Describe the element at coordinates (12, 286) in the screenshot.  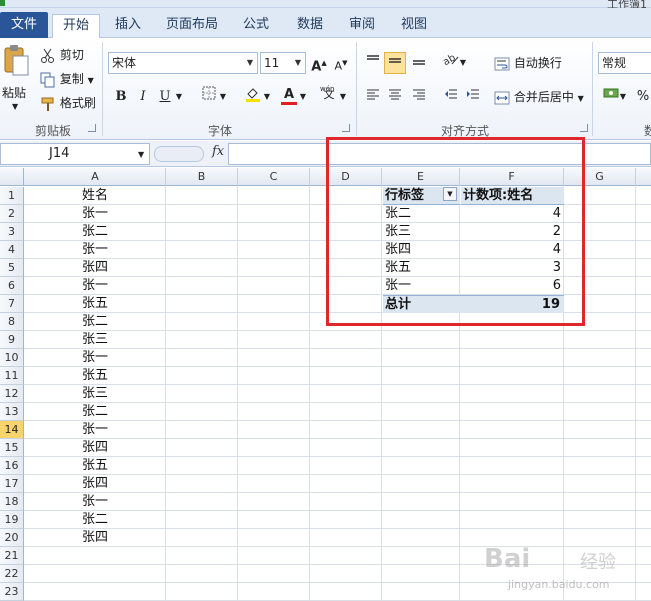
I see `row-header: 6` at that location.